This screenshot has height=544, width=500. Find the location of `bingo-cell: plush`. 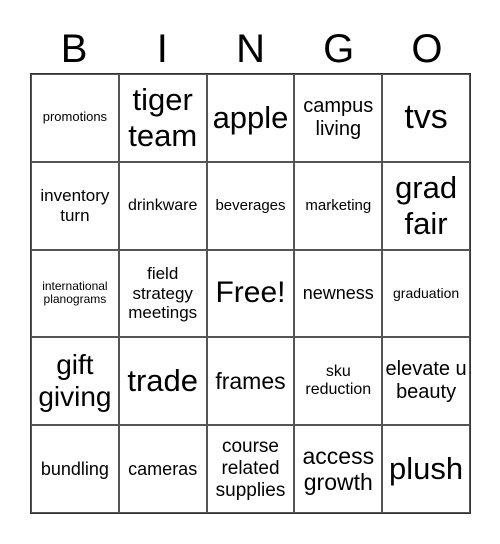

bingo-cell: plush is located at coordinates (426, 469).